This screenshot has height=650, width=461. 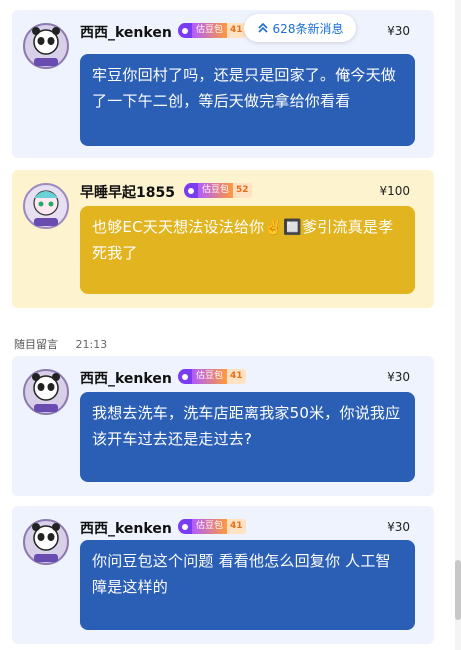 What do you see at coordinates (127, 192) in the screenshot?
I see `author-name: 早睡早起1855` at bounding box center [127, 192].